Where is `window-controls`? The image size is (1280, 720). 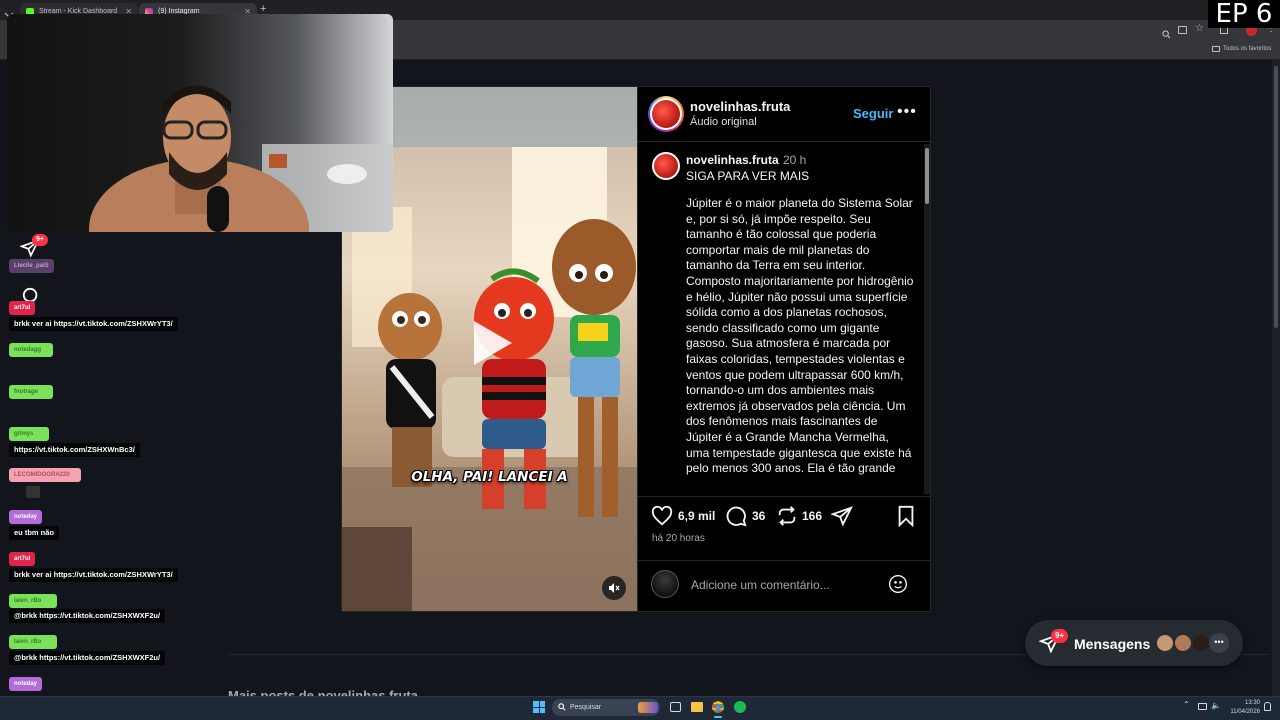
window-controls is located at coordinates (9, 12).